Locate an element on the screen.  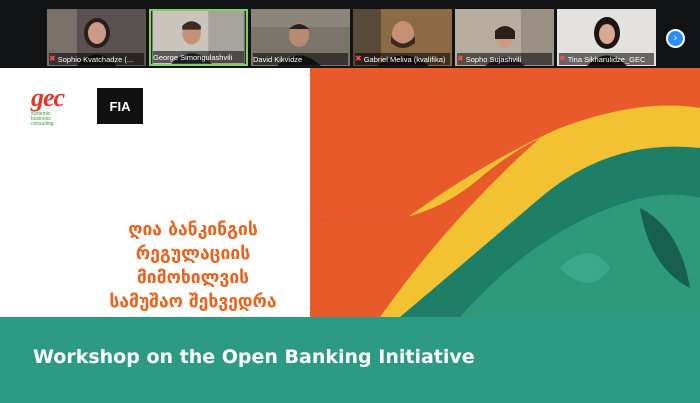
participant-tile: David Kikvidze is located at coordinates (300, 37).